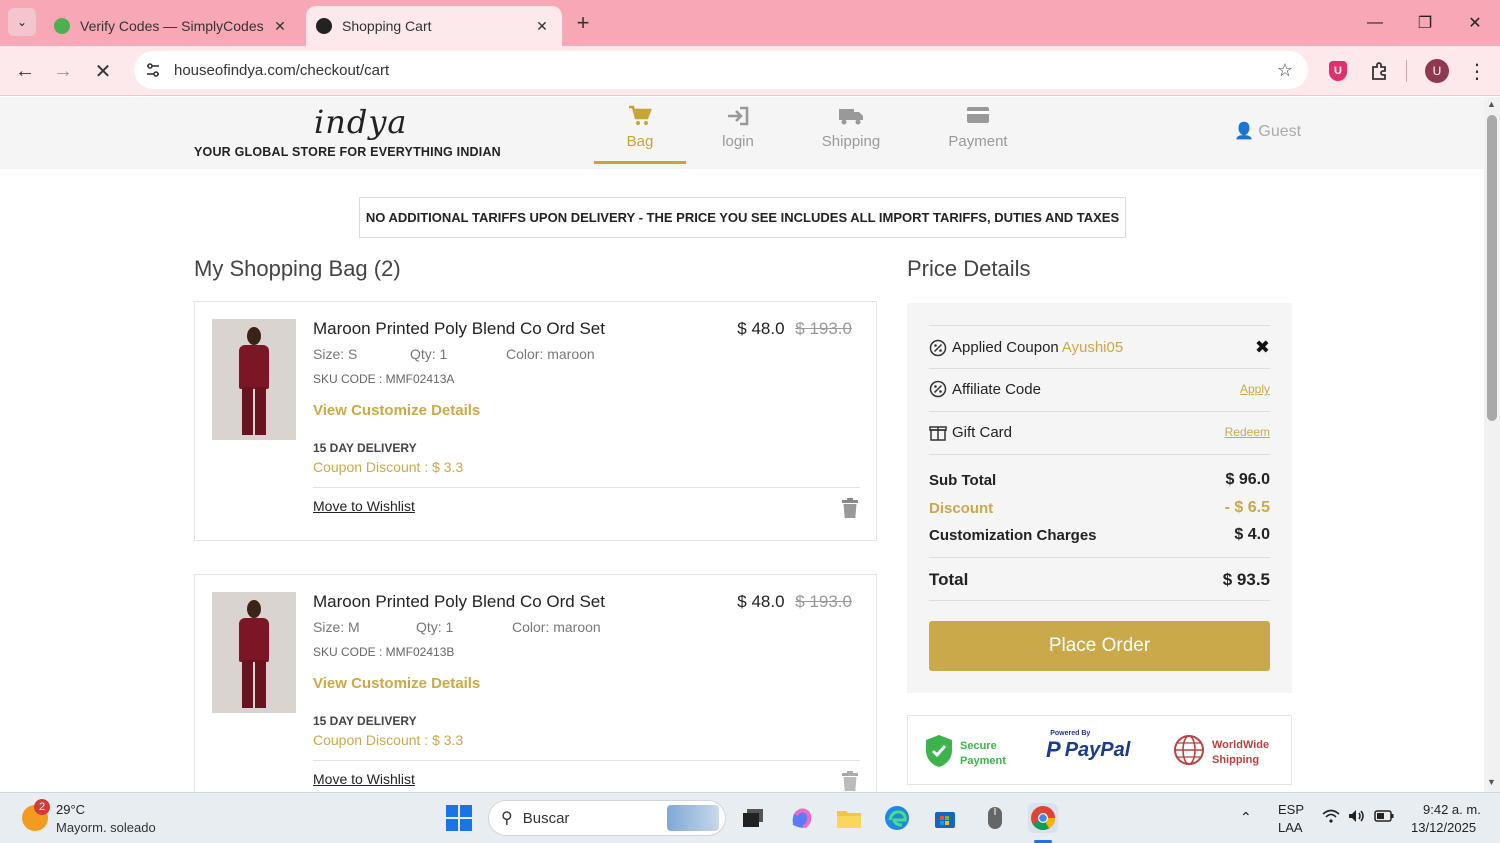 The height and width of the screenshot is (843, 1500). What do you see at coordinates (939, 753) in the screenshot?
I see `shield-check-icon` at bounding box center [939, 753].